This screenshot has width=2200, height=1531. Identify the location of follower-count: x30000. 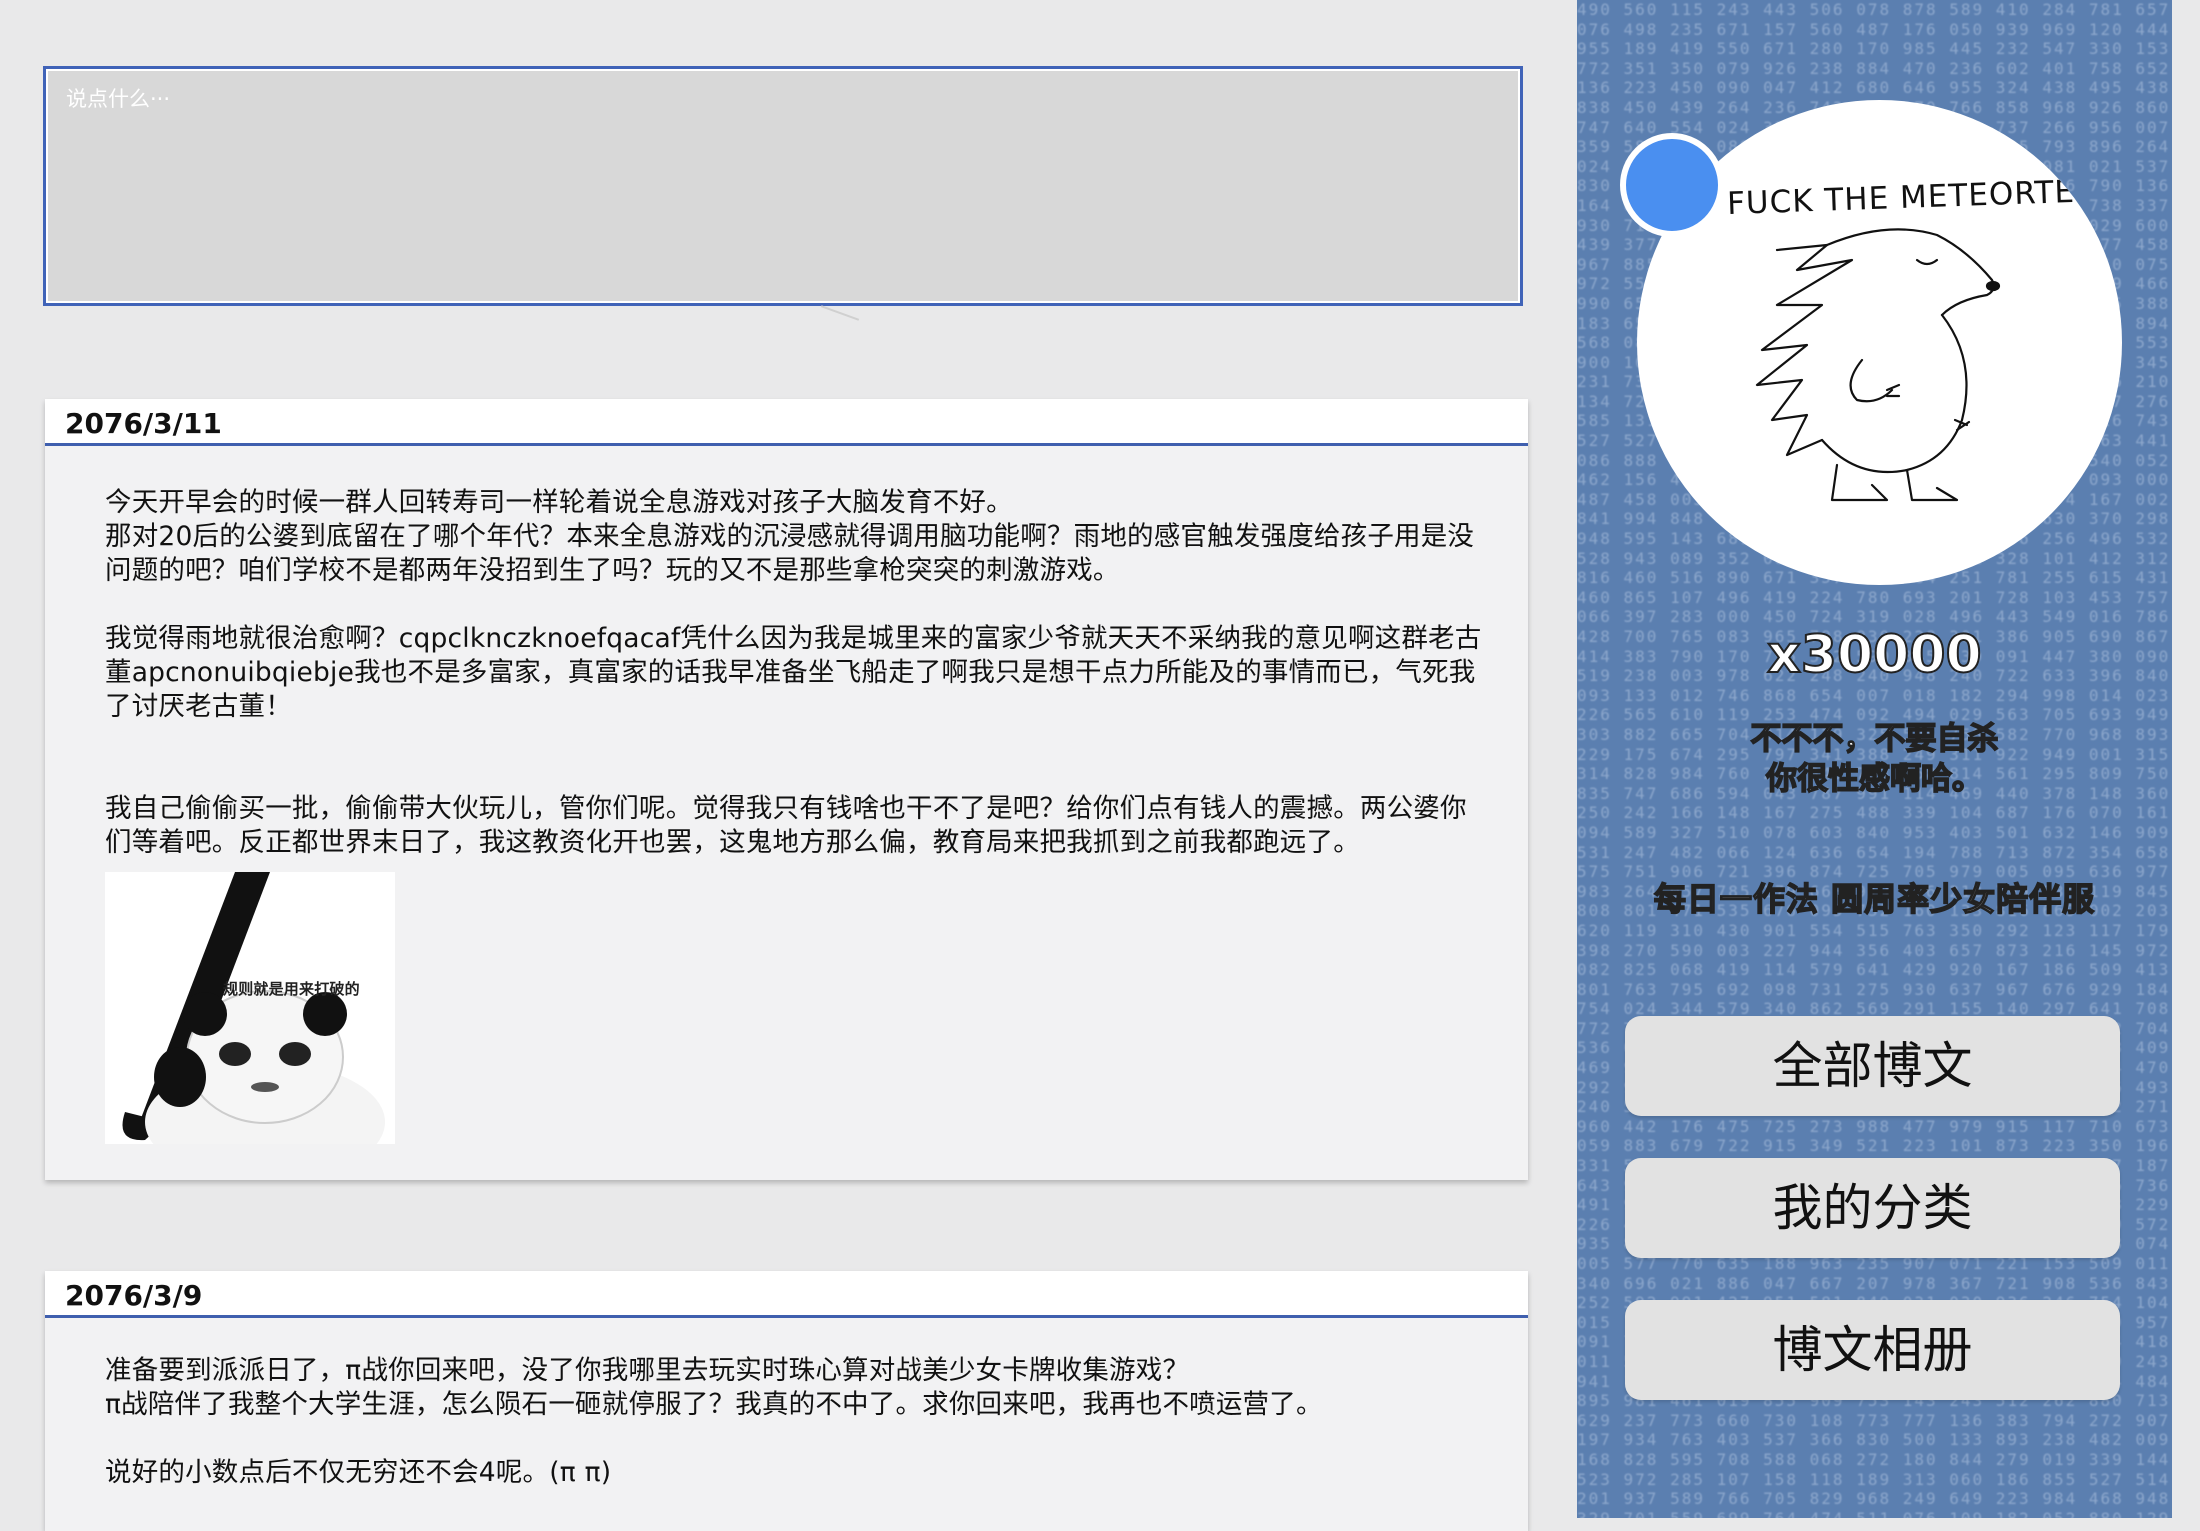
(1874, 655).